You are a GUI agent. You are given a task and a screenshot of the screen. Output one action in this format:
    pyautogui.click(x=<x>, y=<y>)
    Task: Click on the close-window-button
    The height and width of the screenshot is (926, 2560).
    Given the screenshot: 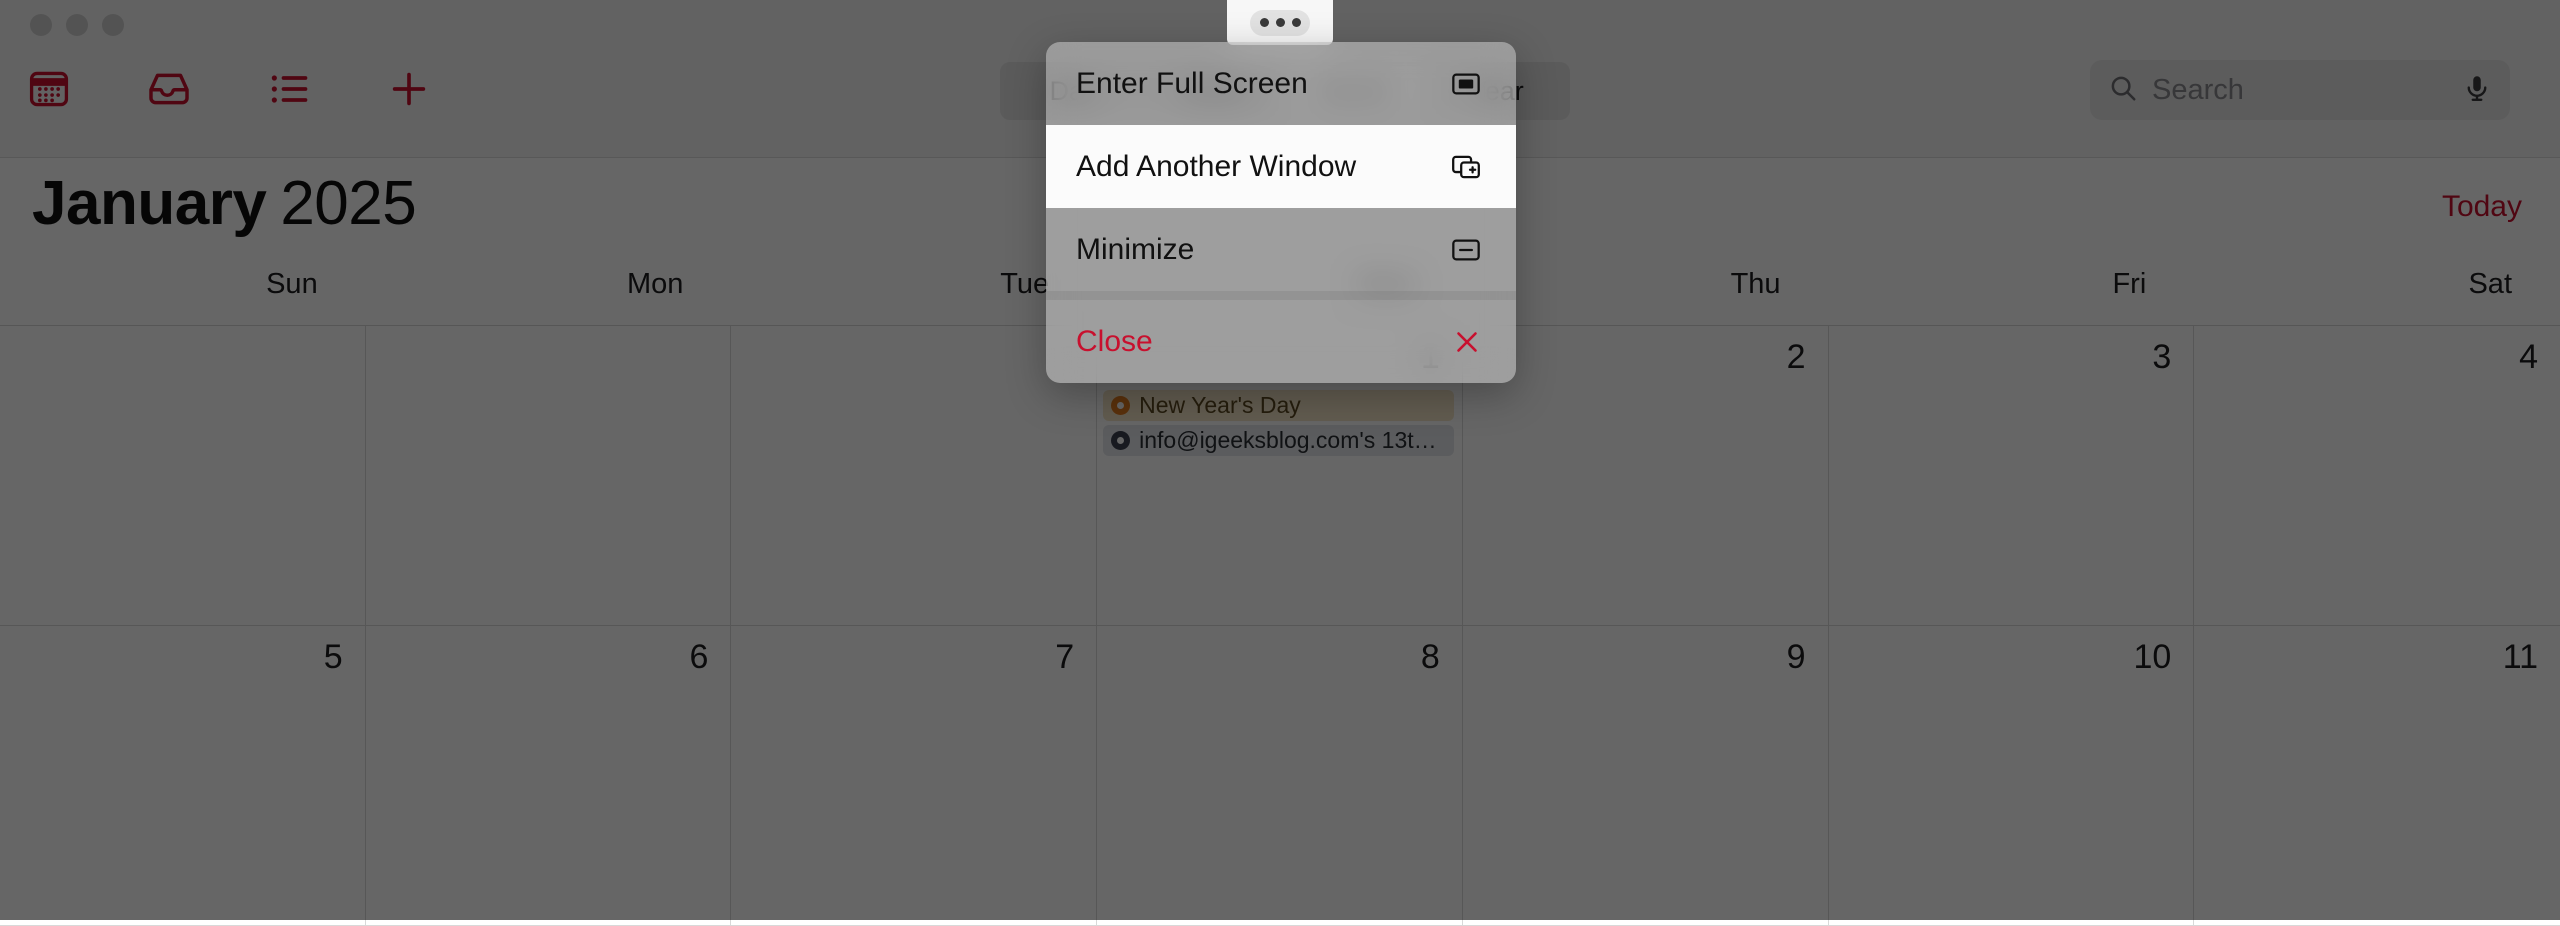 What is the action you would take?
    pyautogui.click(x=41, y=25)
    